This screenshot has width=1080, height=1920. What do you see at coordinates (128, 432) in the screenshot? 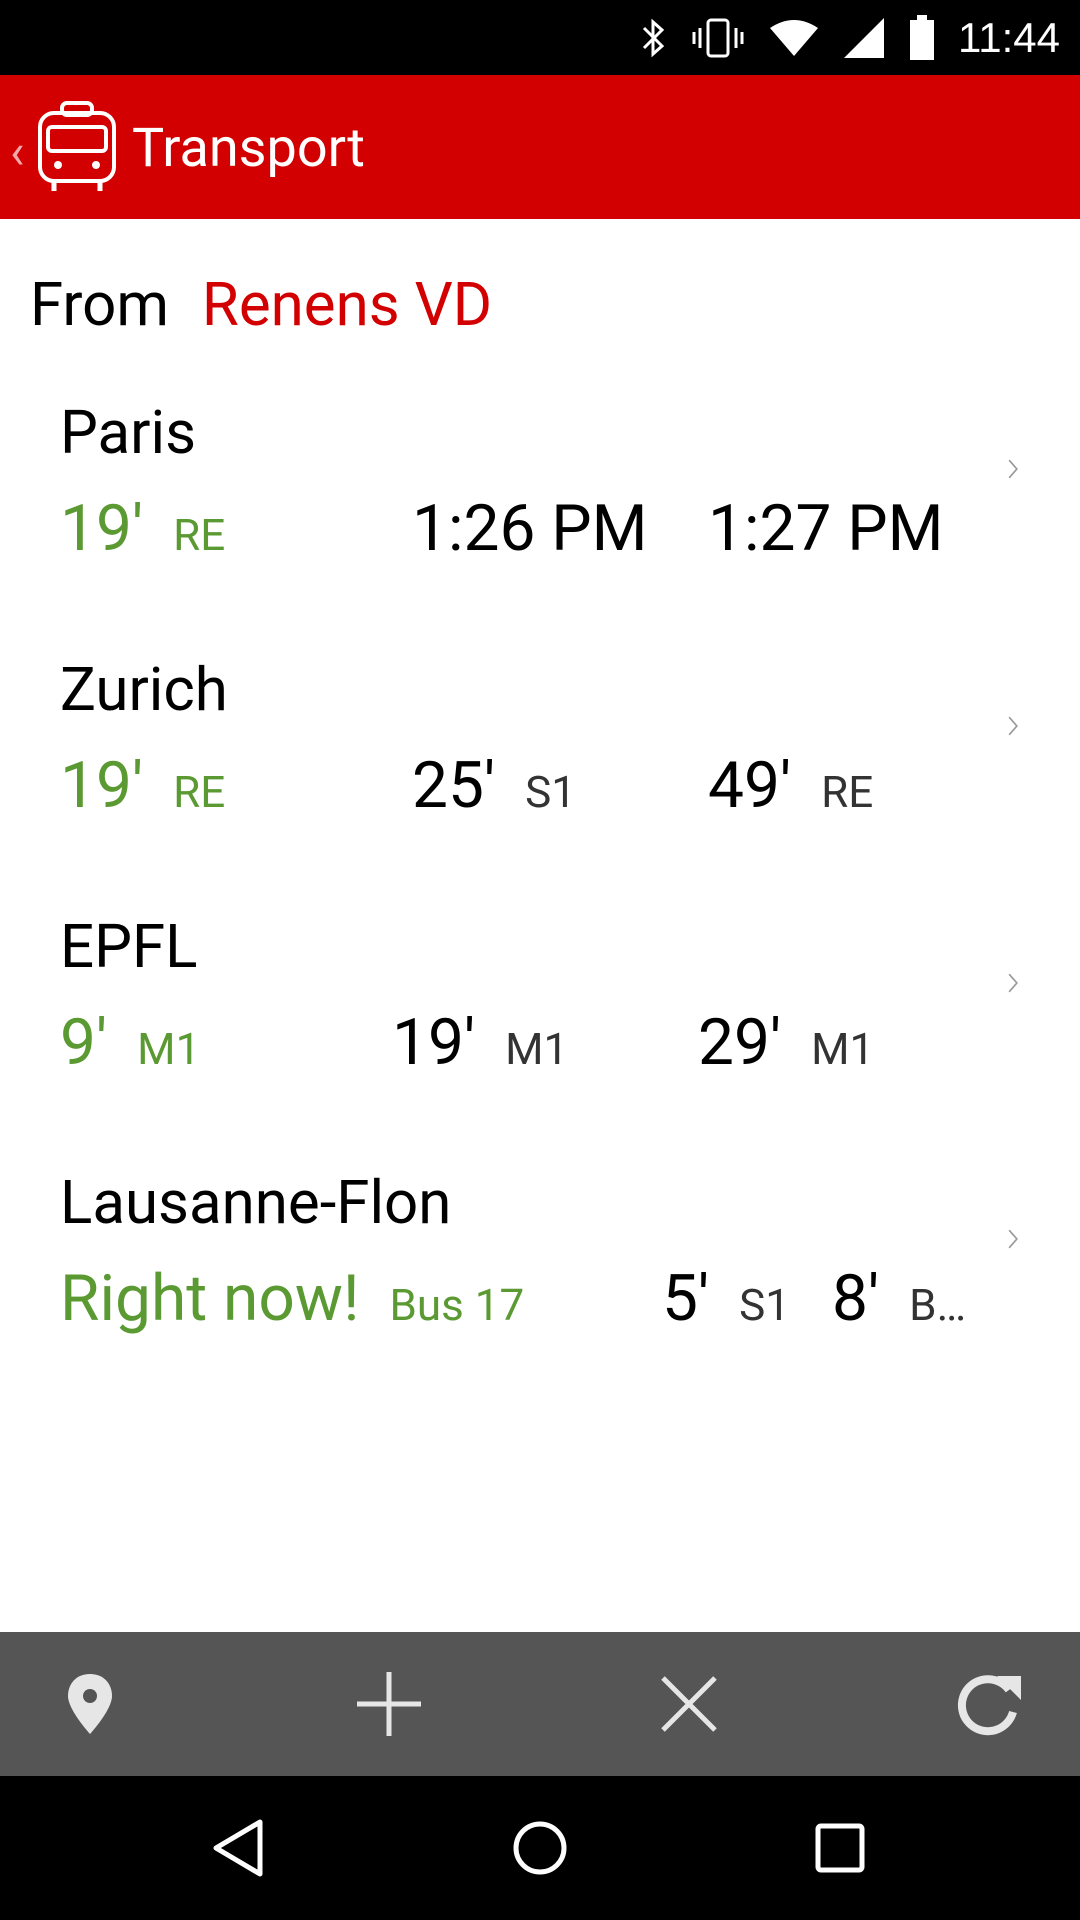
I see `destination-name: Paris` at bounding box center [128, 432].